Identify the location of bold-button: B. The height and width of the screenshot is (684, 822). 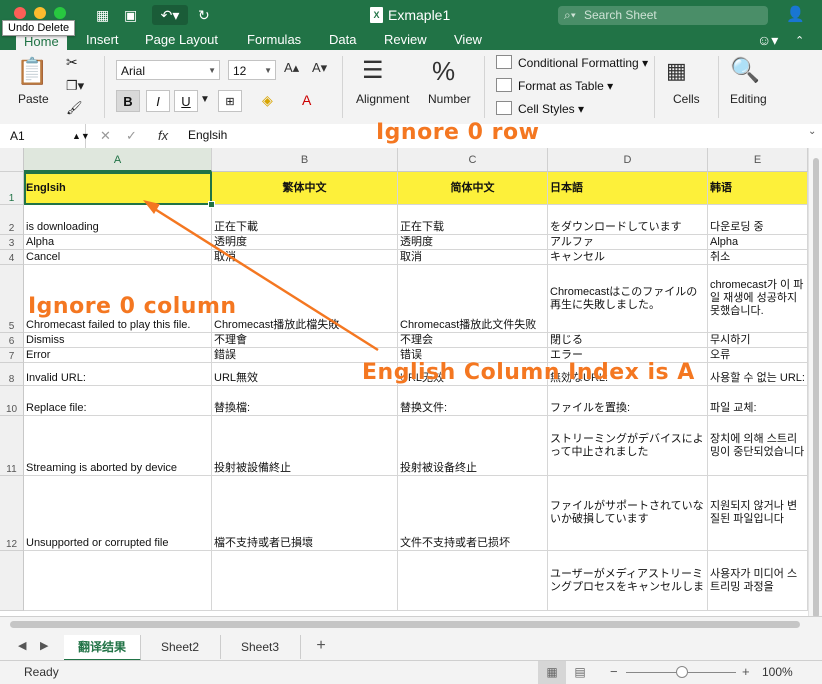
(128, 101).